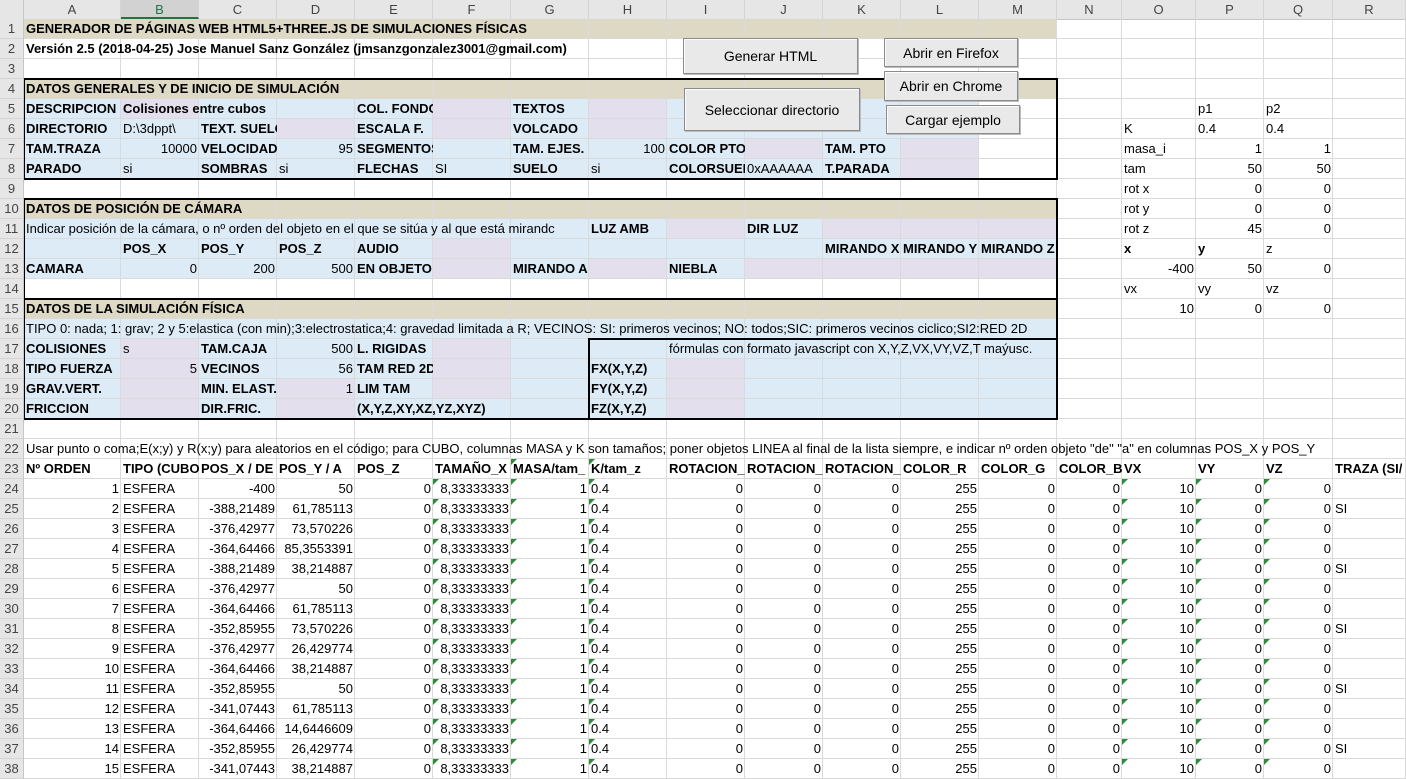 This screenshot has width=1406, height=779. Describe the element at coordinates (1298, 129) in the screenshot. I see `side-k-p2: 0.4` at that location.